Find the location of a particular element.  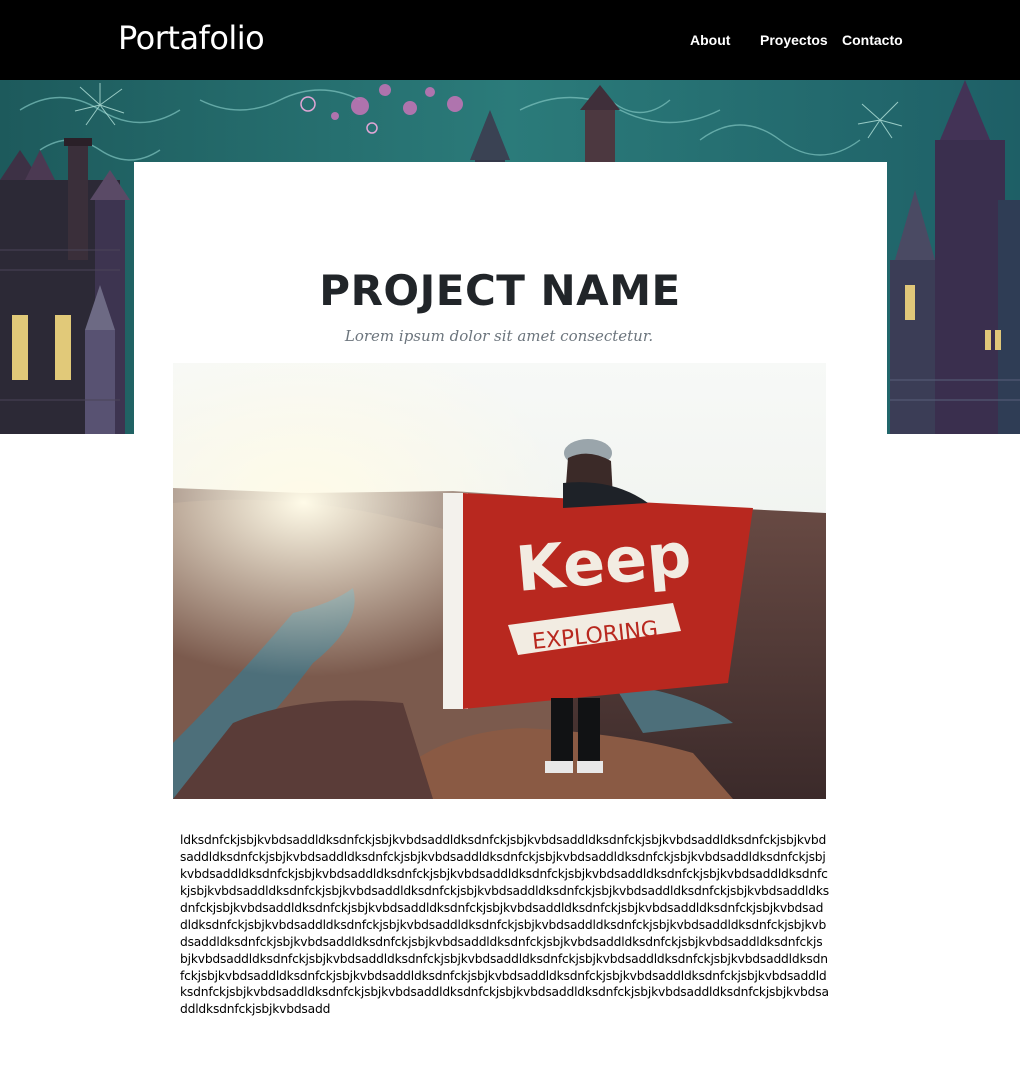

navbar: Portafolio About Proyectos Contacto is located at coordinates (510, 40).